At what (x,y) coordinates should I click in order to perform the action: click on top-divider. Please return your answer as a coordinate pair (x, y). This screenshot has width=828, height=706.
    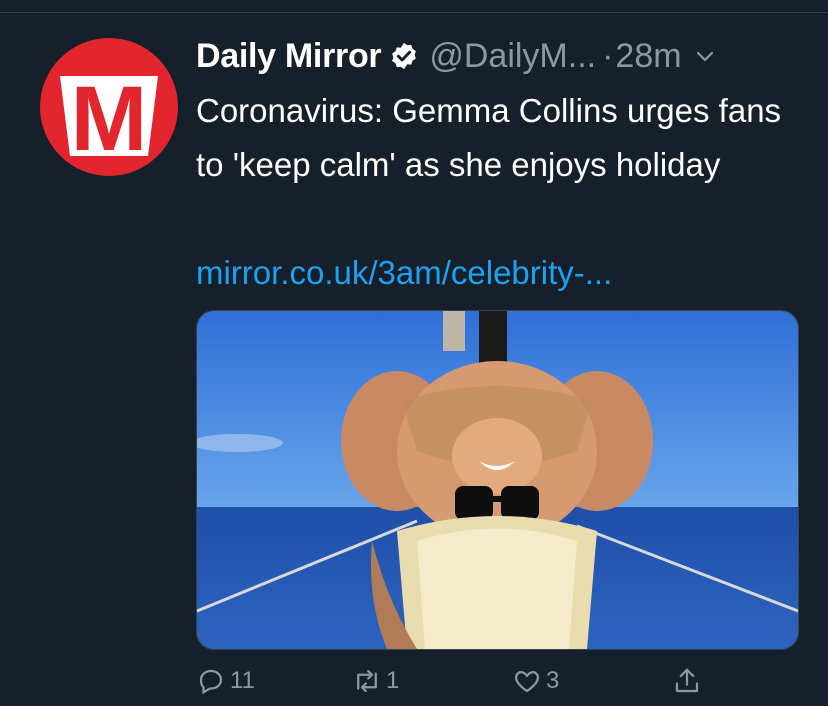
    Looking at the image, I should click on (414, 12).